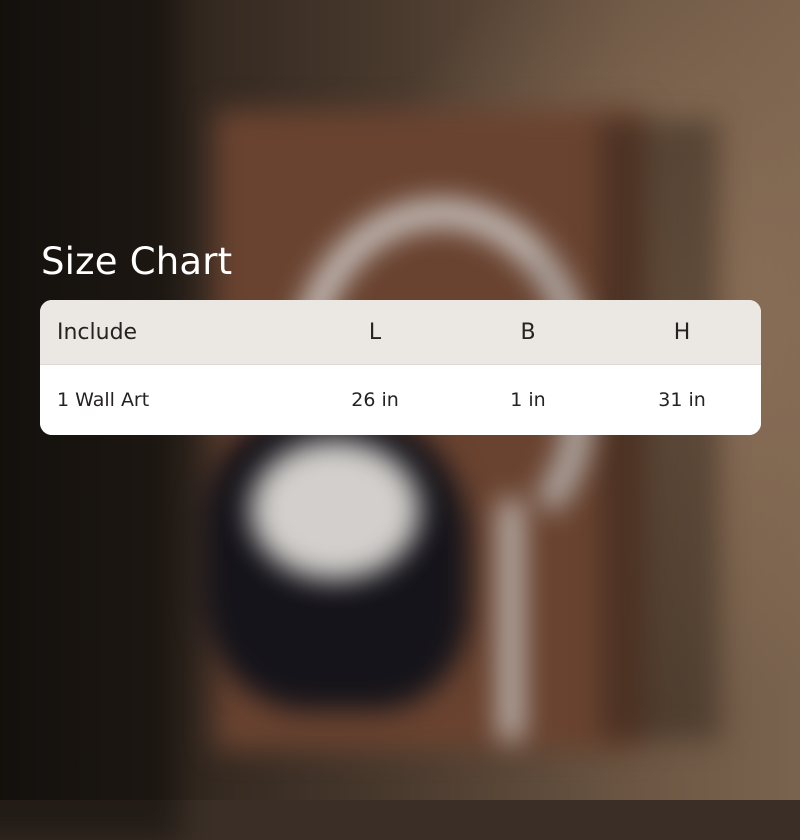 Image resolution: width=800 pixels, height=840 pixels. Describe the element at coordinates (511, 620) in the screenshot. I see `artwork-white-stem` at that location.